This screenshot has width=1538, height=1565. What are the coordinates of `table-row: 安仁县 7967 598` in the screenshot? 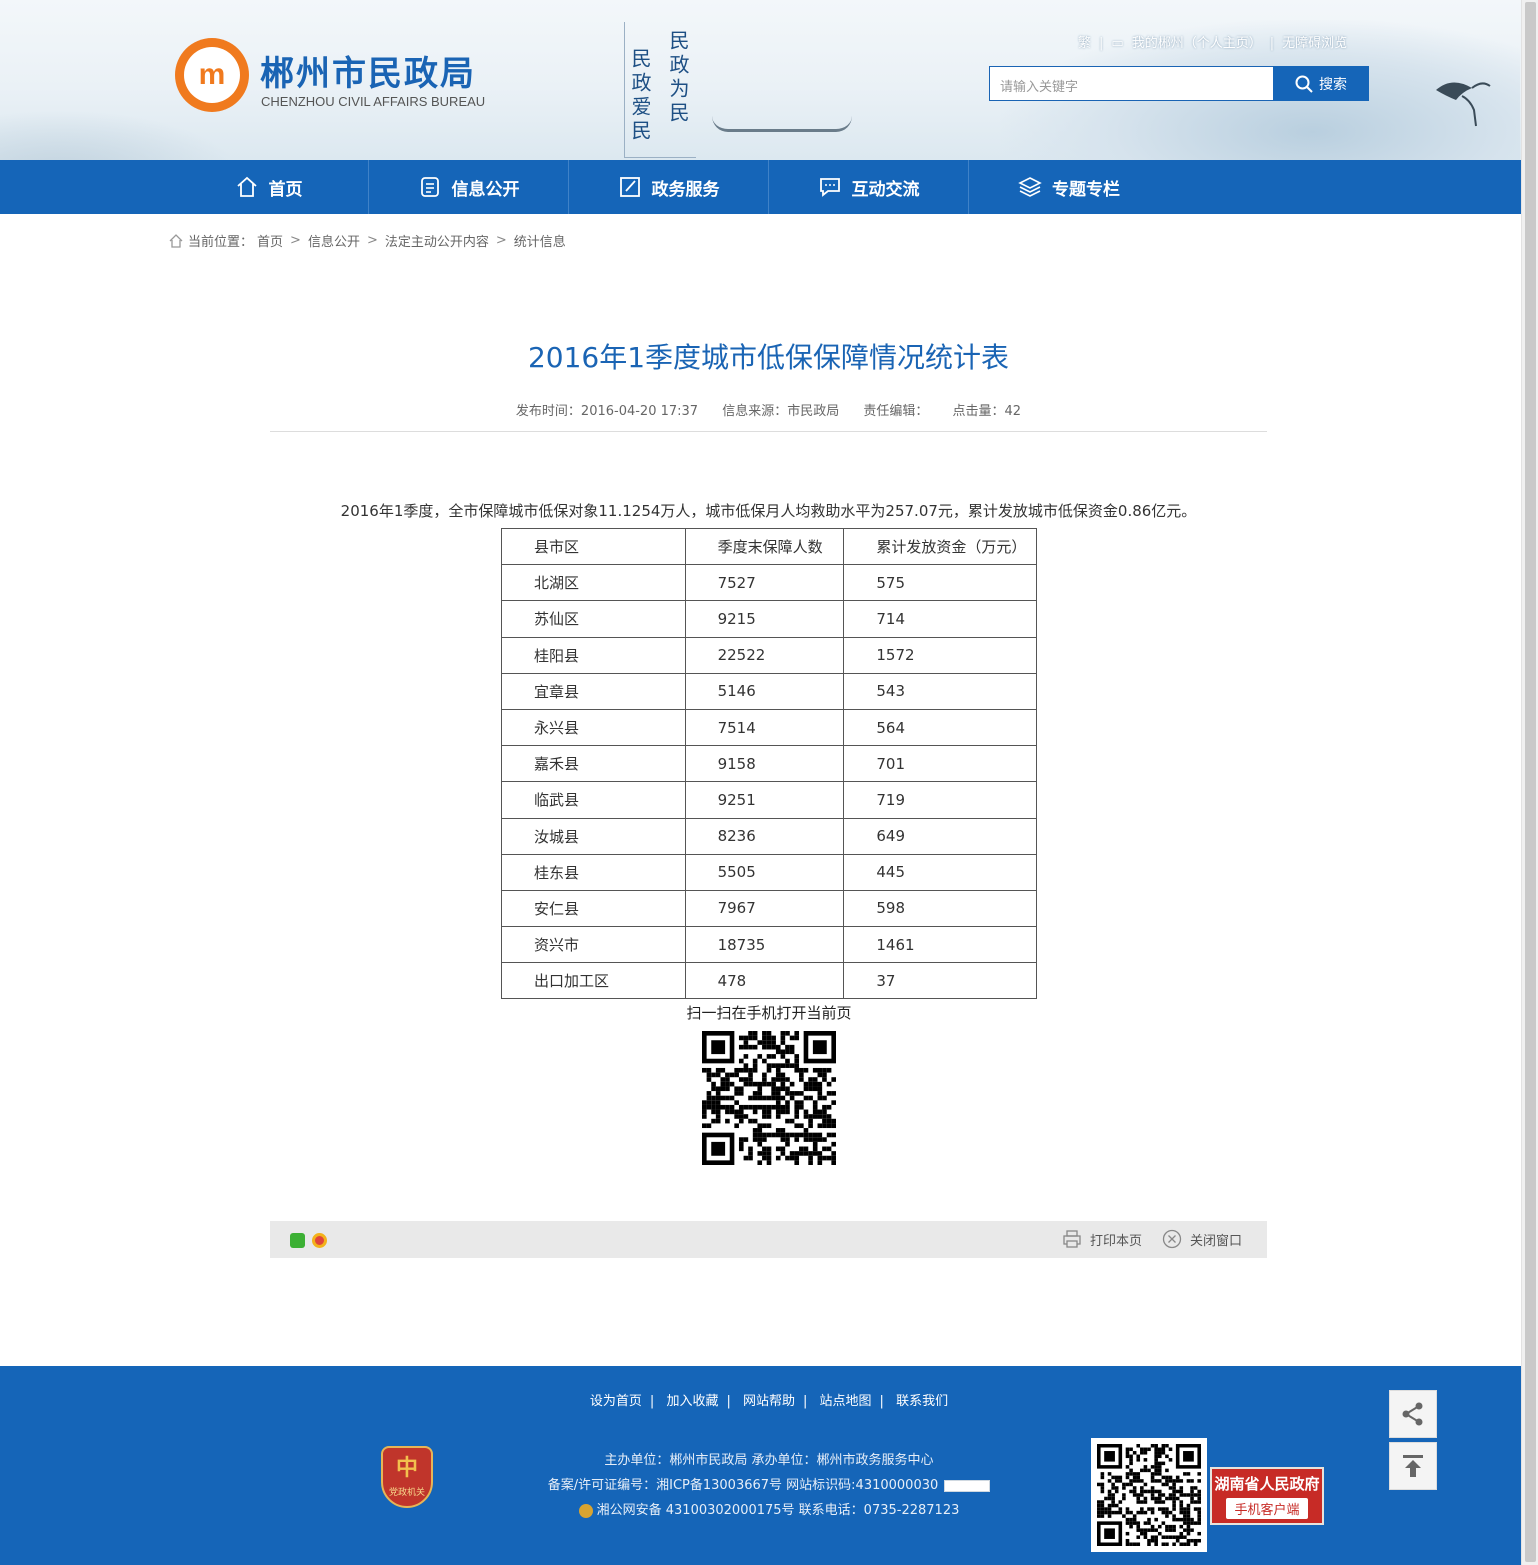 It's located at (769, 908).